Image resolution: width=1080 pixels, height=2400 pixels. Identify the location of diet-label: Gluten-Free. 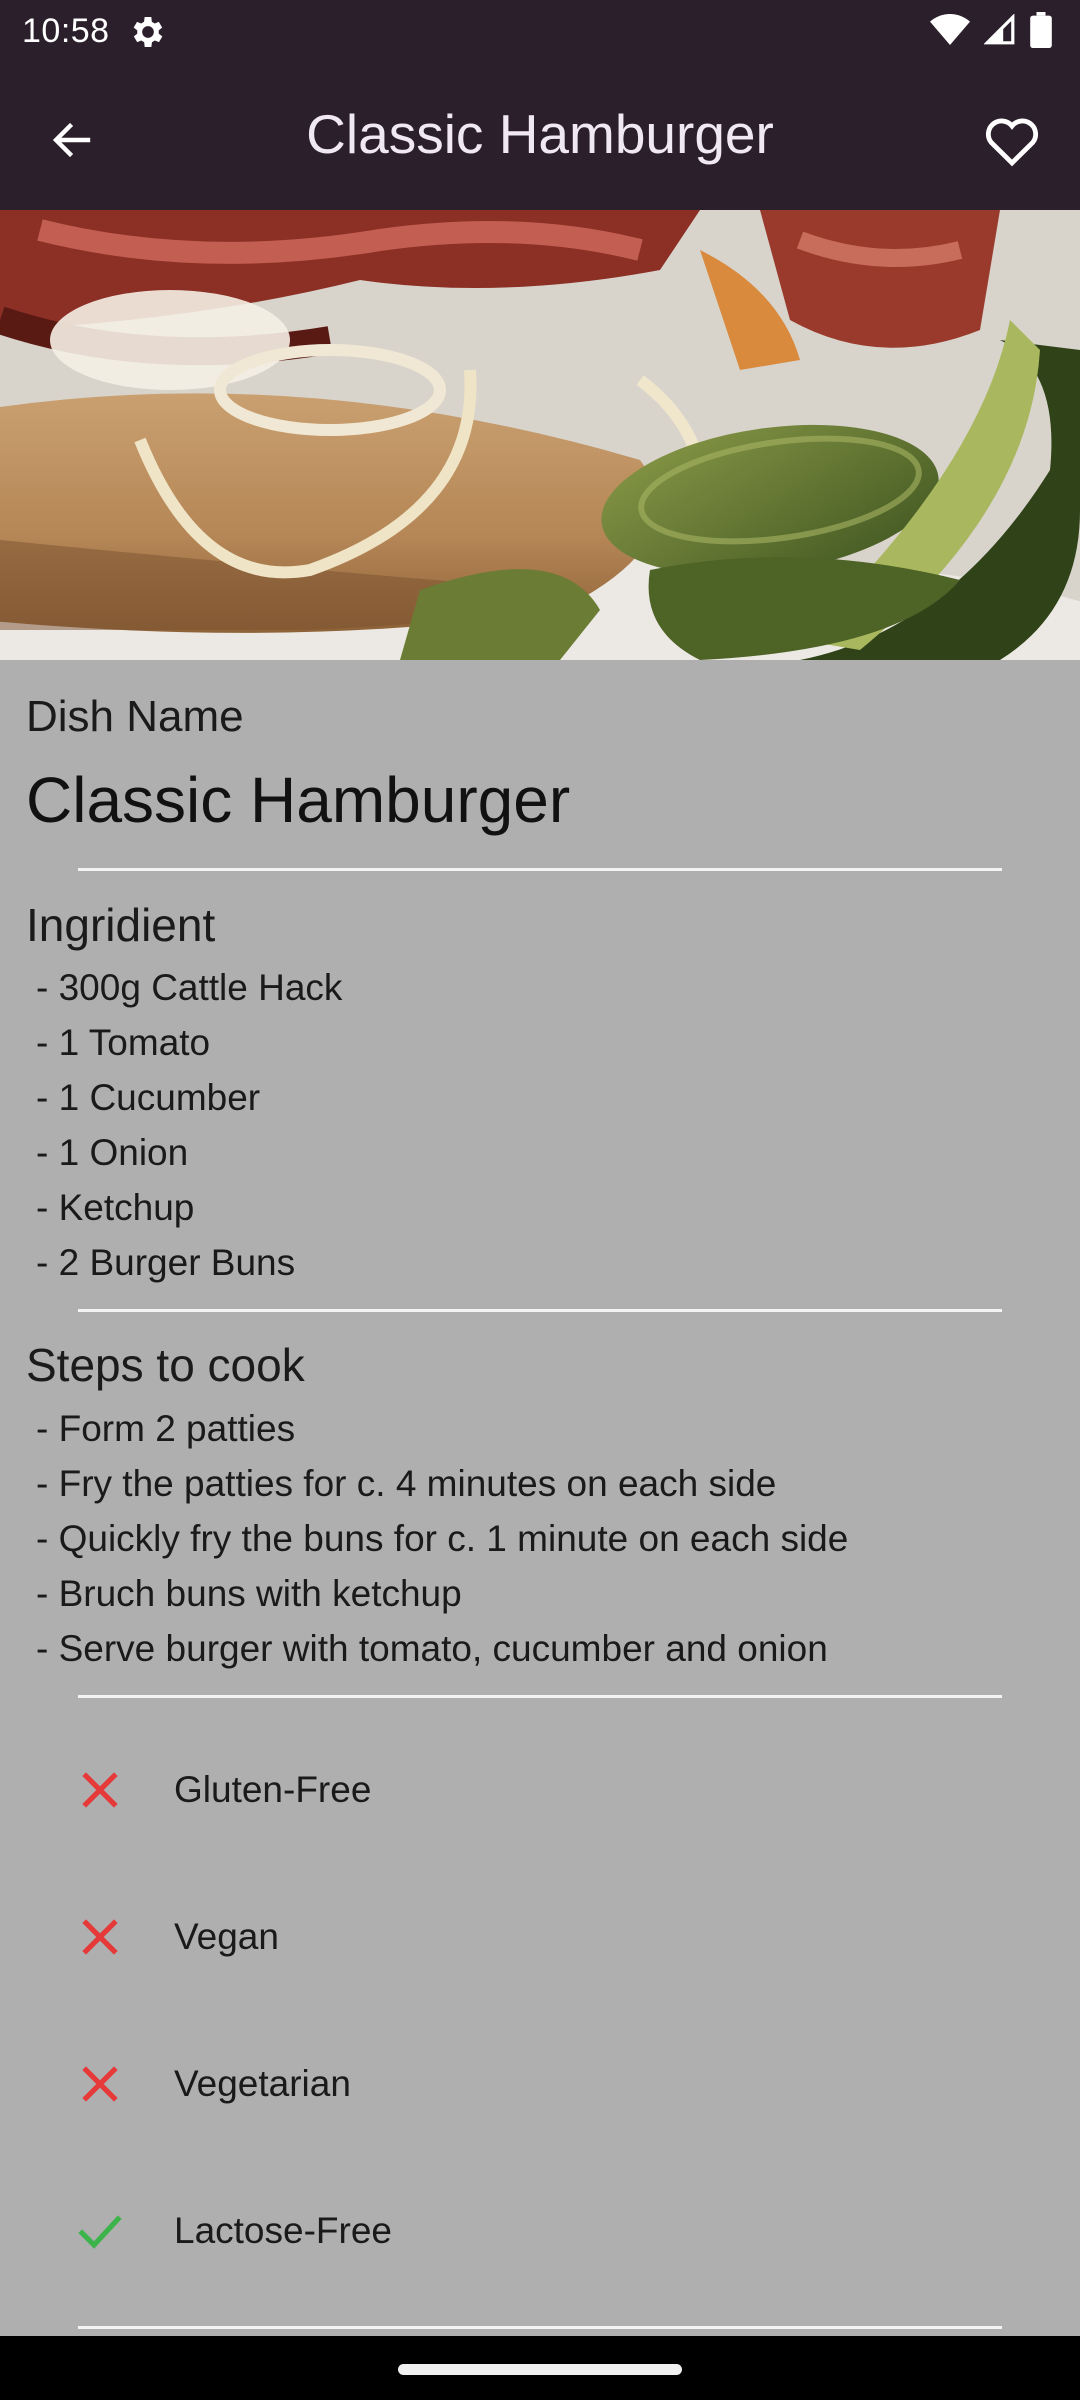
(273, 1789).